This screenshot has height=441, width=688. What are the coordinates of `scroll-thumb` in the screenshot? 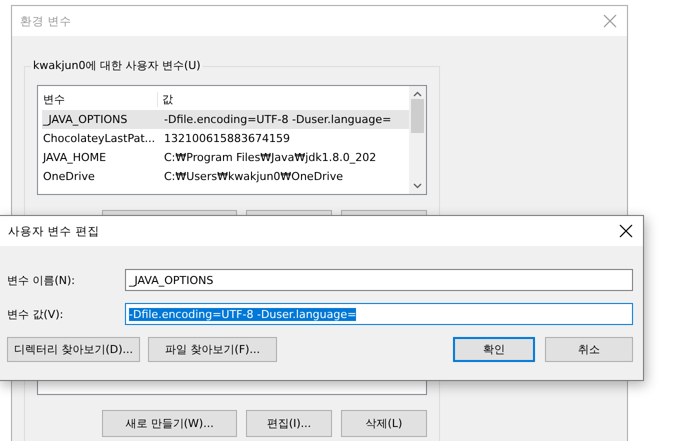 It's located at (417, 116).